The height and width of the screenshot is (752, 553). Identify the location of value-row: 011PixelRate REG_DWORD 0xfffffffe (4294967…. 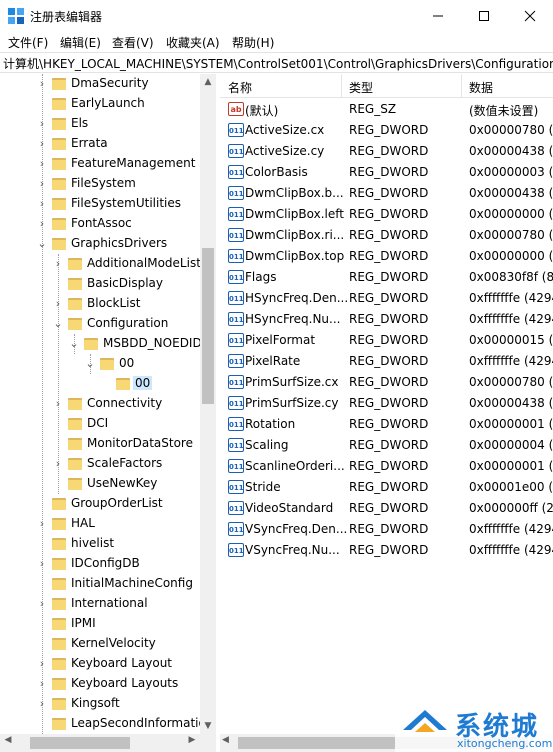
(386, 361).